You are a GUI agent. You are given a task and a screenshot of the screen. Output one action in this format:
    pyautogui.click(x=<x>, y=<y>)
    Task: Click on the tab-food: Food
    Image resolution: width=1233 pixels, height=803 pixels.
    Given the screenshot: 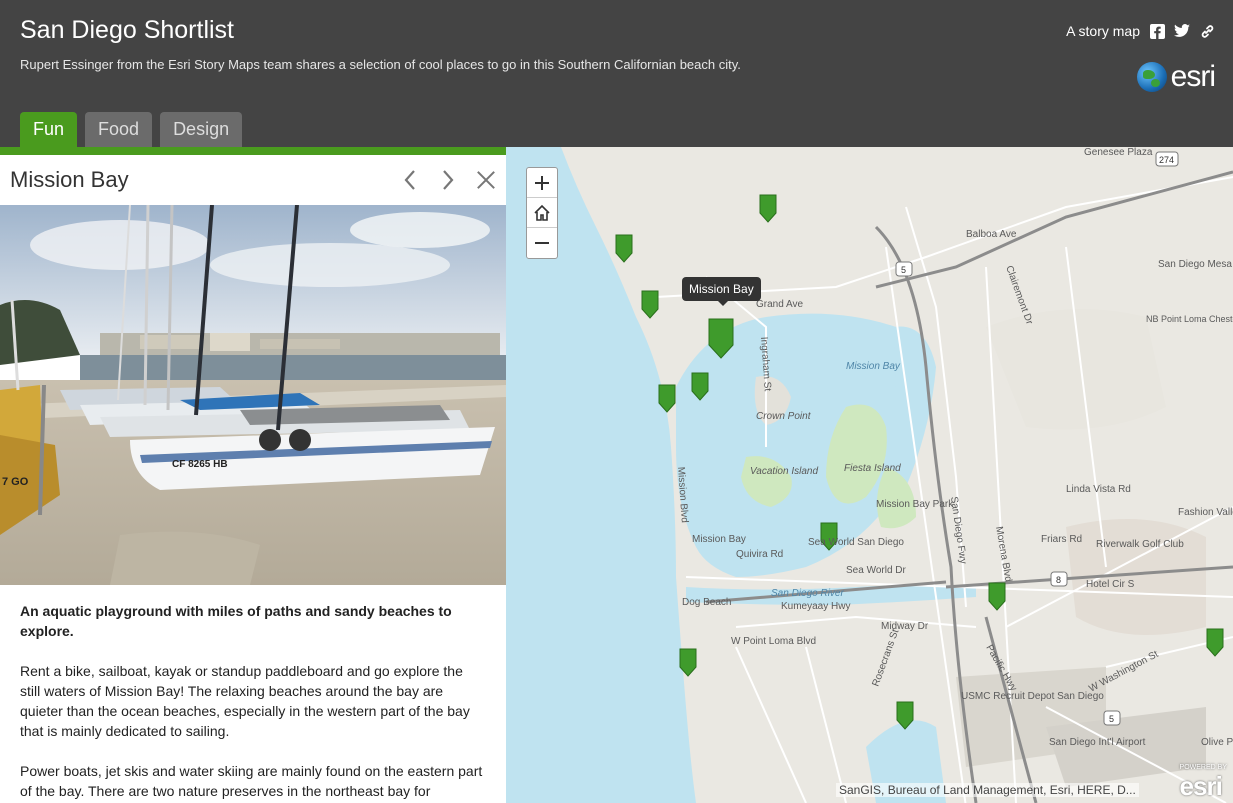 What is the action you would take?
    pyautogui.click(x=119, y=129)
    